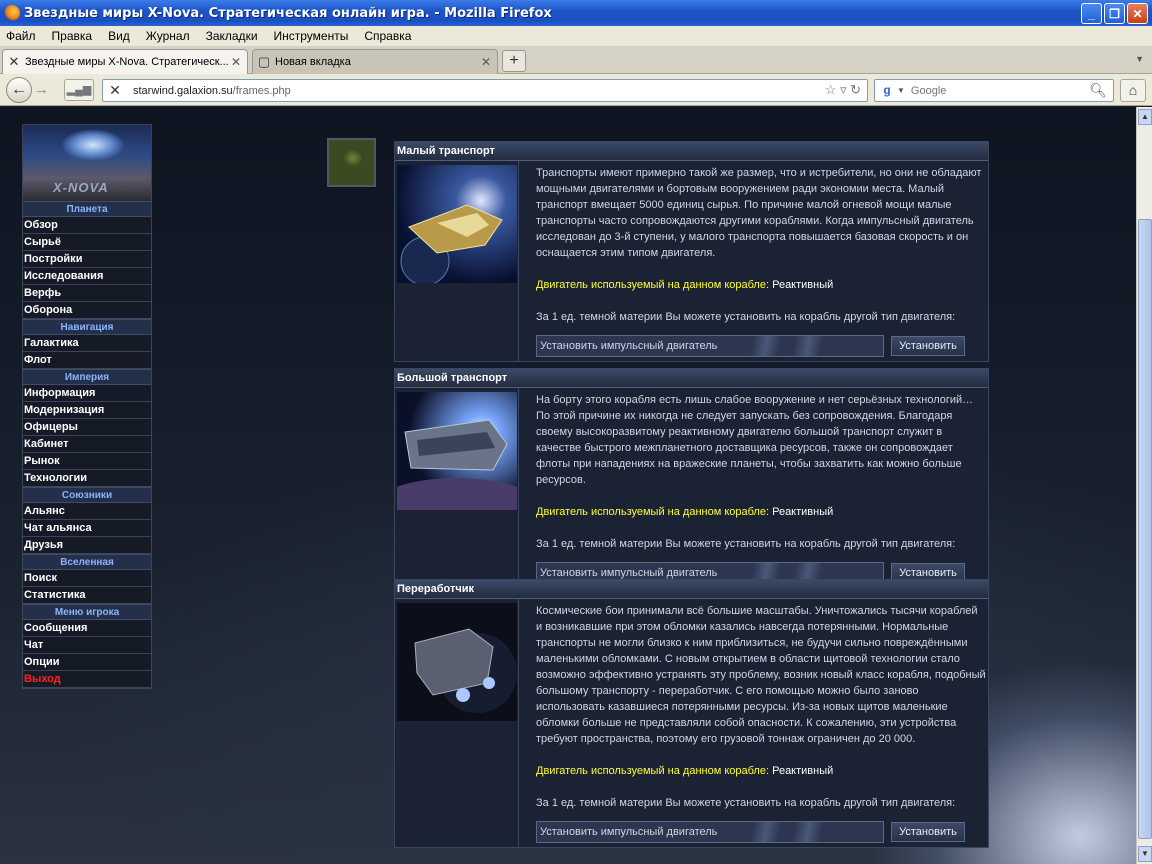 This screenshot has width=1152, height=864. I want to click on menu-item: Постройки, so click(87, 259).